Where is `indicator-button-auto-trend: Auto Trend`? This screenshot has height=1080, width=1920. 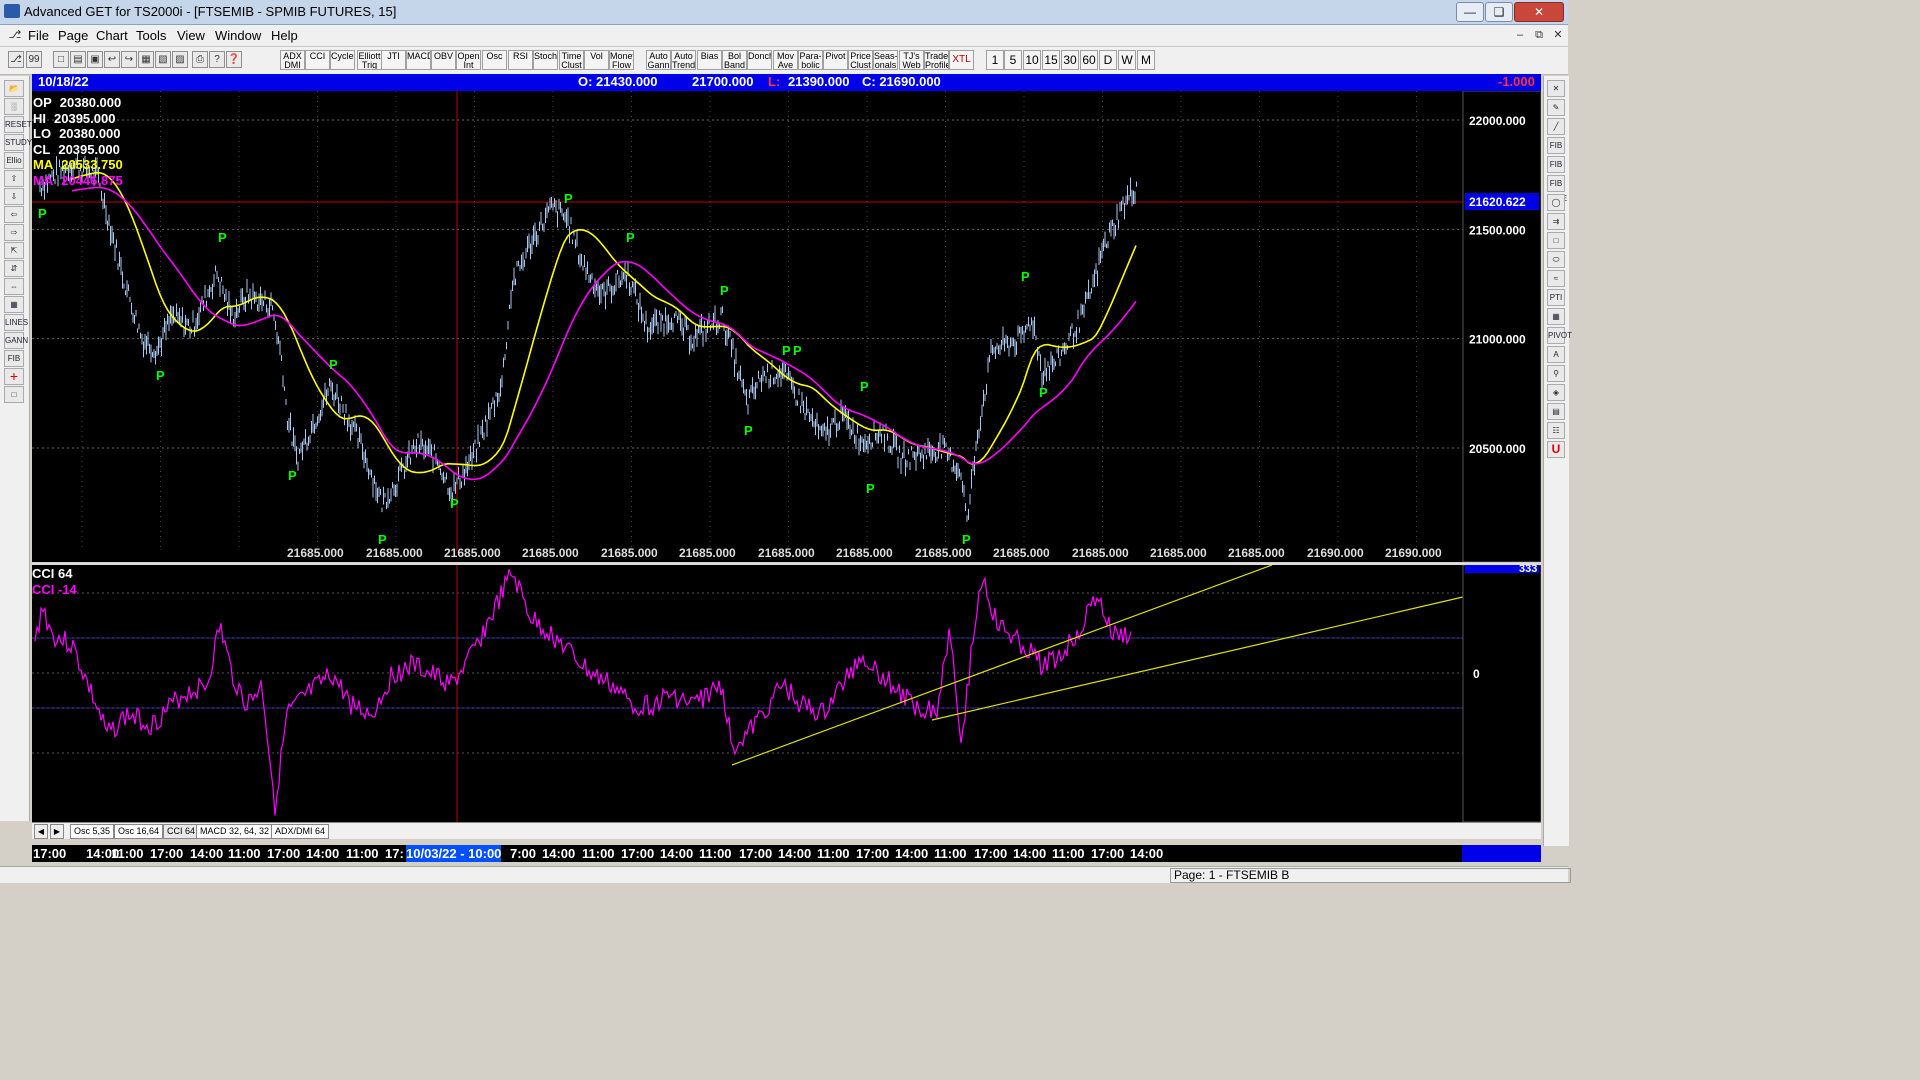
indicator-button-auto-trend: Auto Trend is located at coordinates (683, 60).